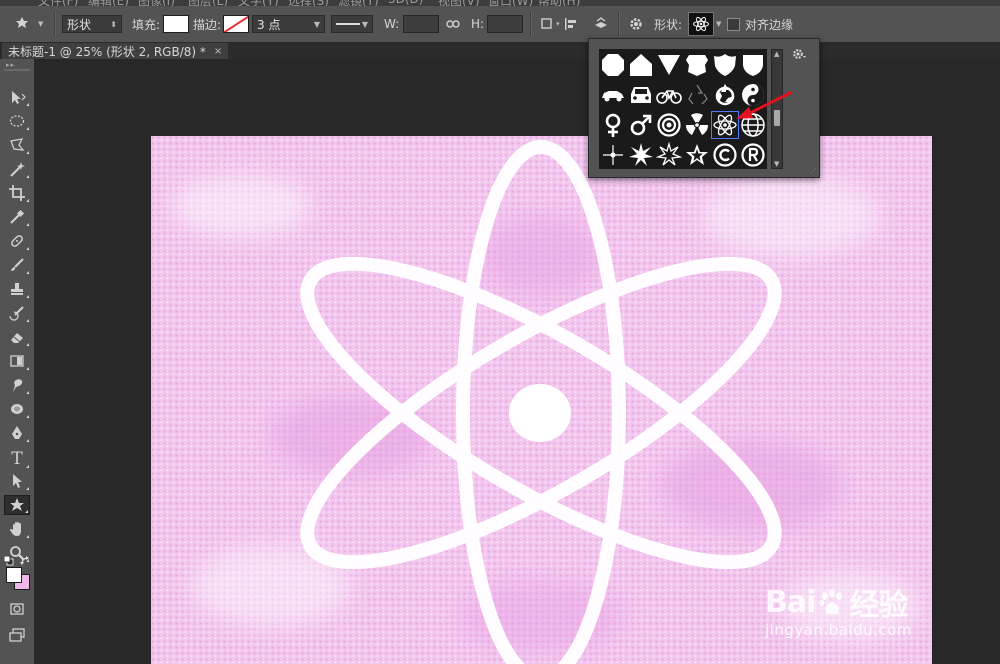  I want to click on crop-tool-button, so click(17, 193).